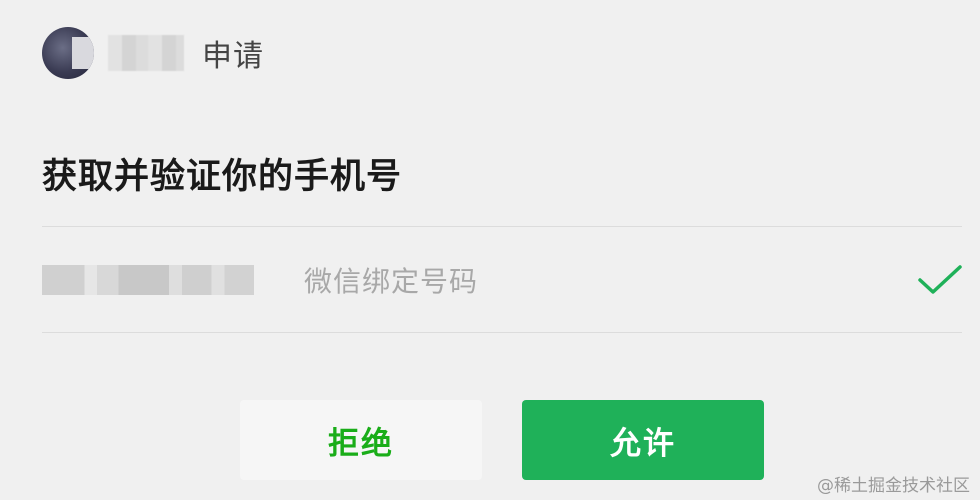 The height and width of the screenshot is (500, 980). I want to click on request-label: 申请, so click(233, 56).